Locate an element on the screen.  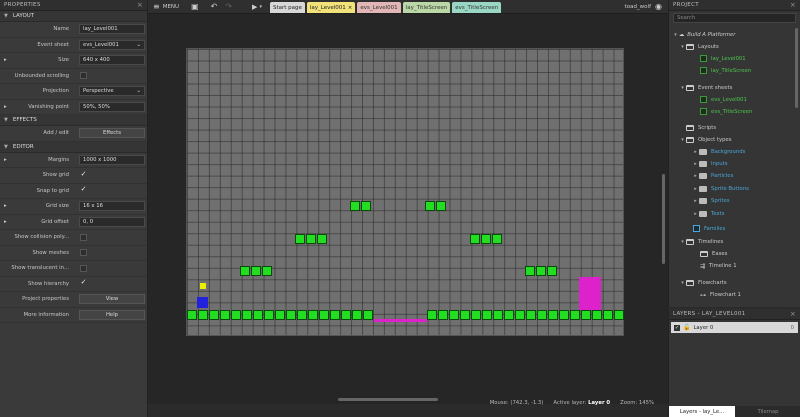
tree-folder-event-sheets: ▾ Event sheets is located at coordinates (734, 87).